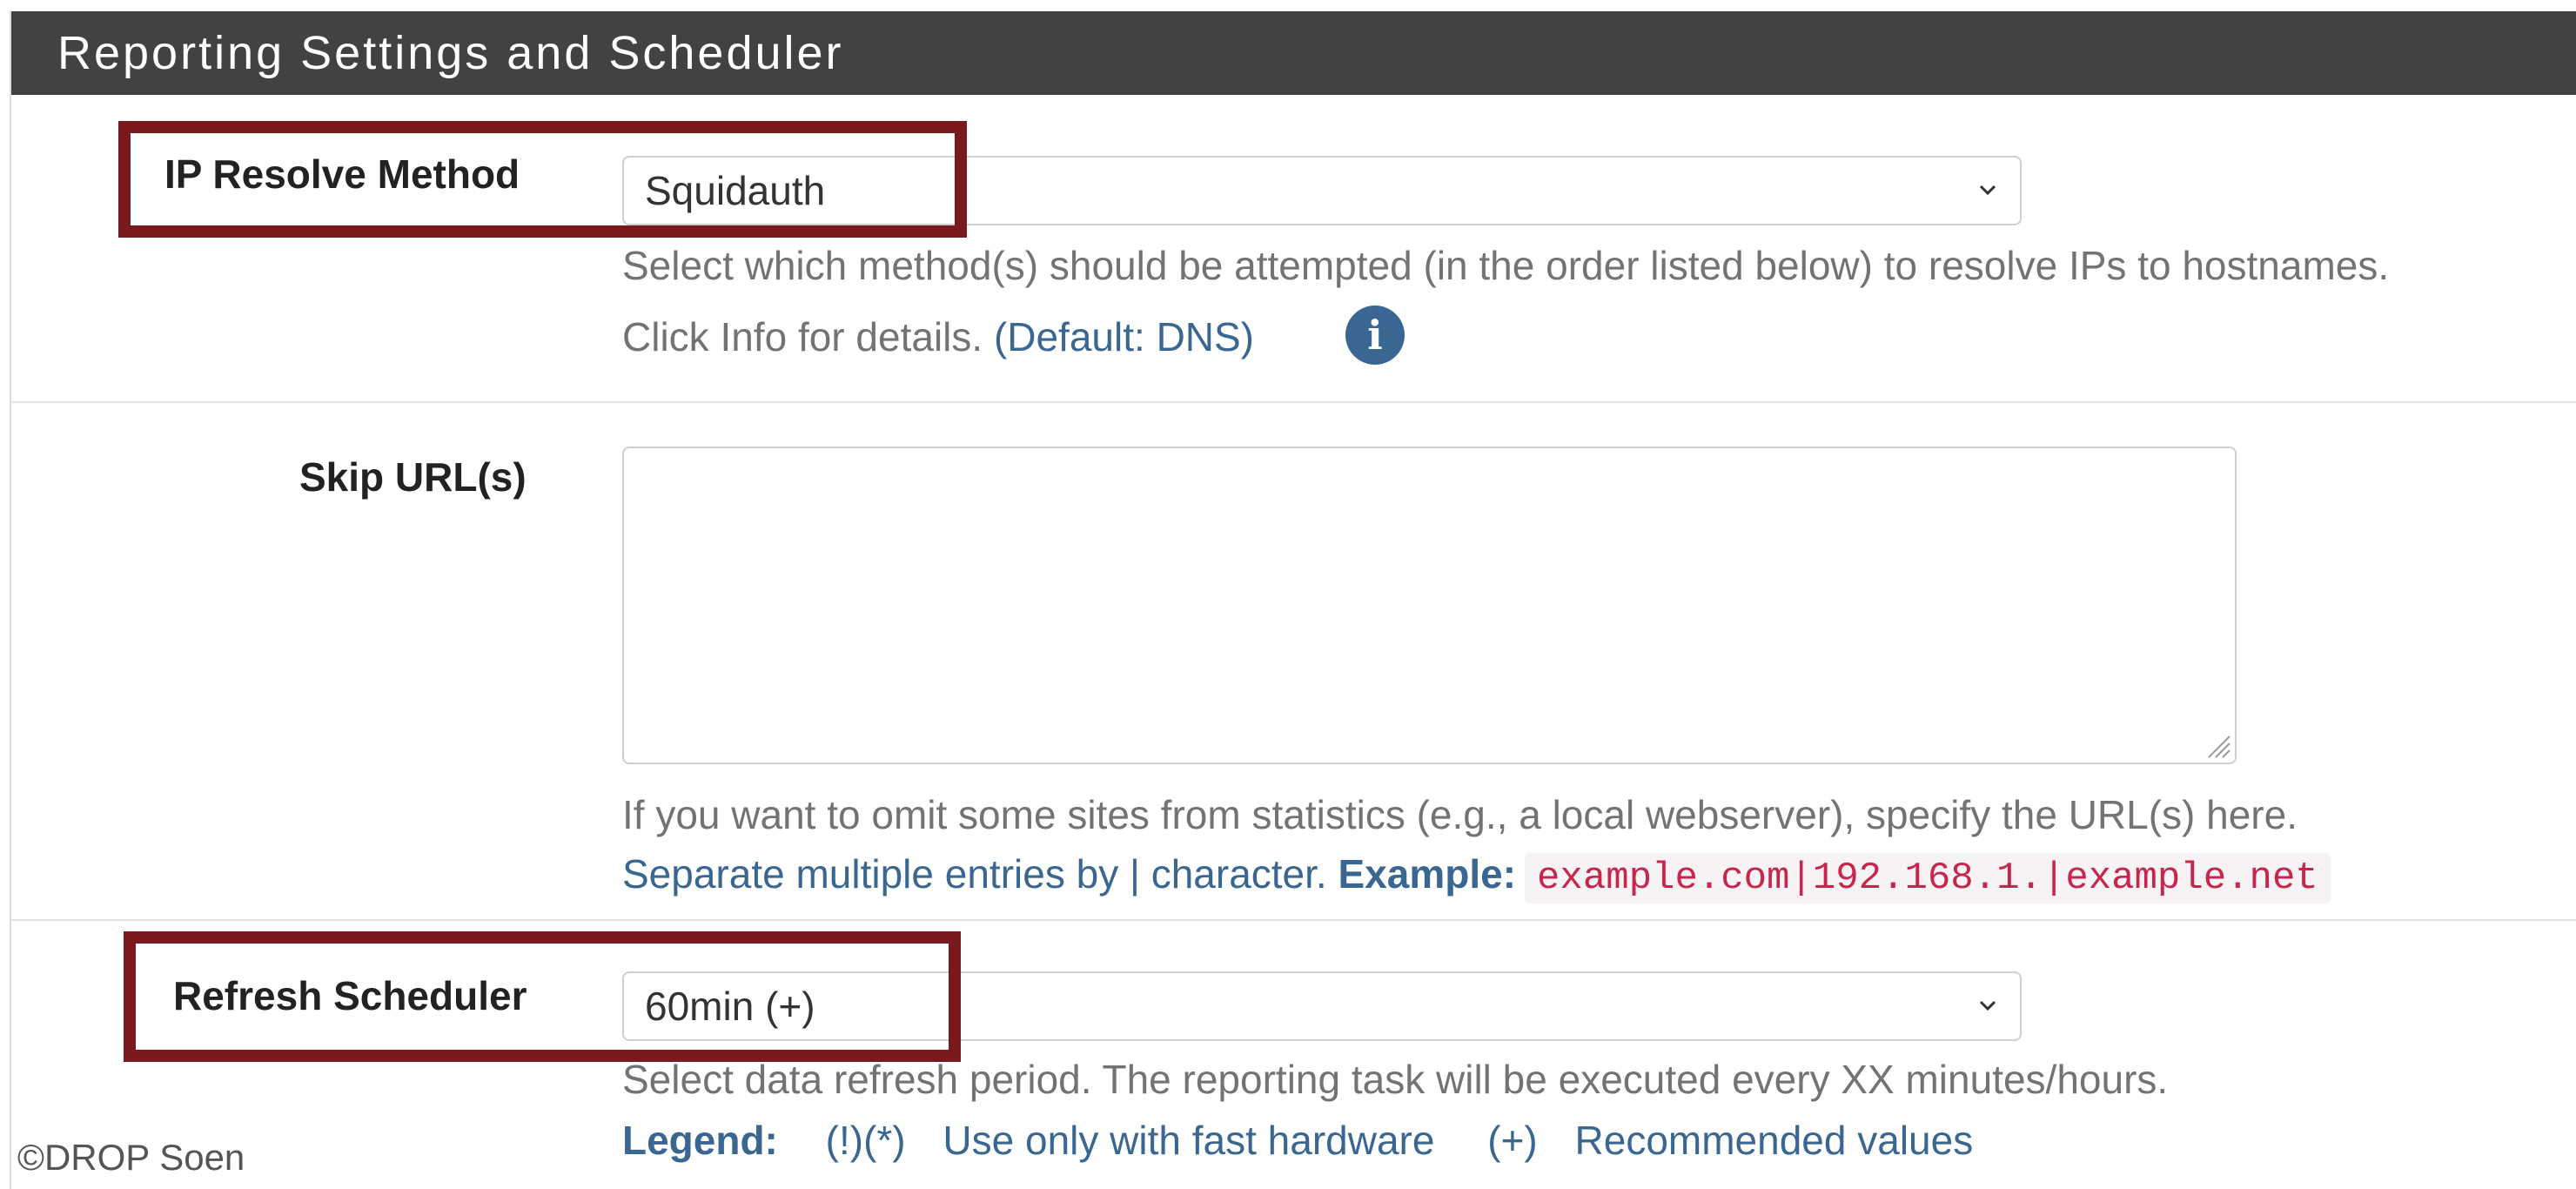 Image resolution: width=2576 pixels, height=1189 pixels. Describe the element at coordinates (808, 336) in the screenshot. I see `ip-resolve-info-hint: Click Info for details.` at that location.